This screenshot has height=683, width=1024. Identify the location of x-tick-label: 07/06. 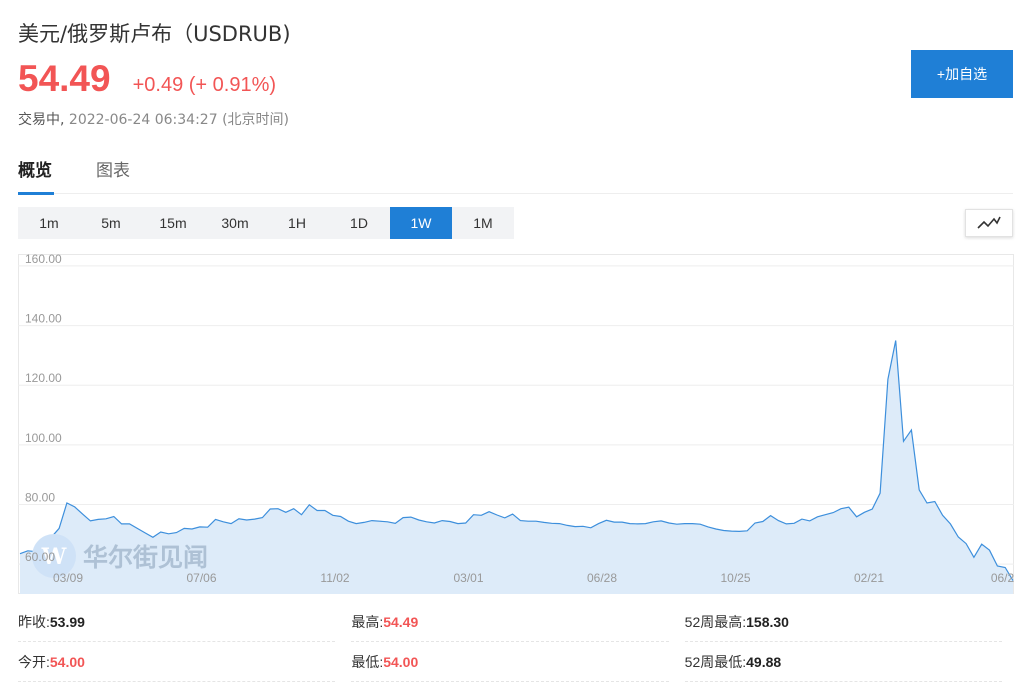
(201, 578).